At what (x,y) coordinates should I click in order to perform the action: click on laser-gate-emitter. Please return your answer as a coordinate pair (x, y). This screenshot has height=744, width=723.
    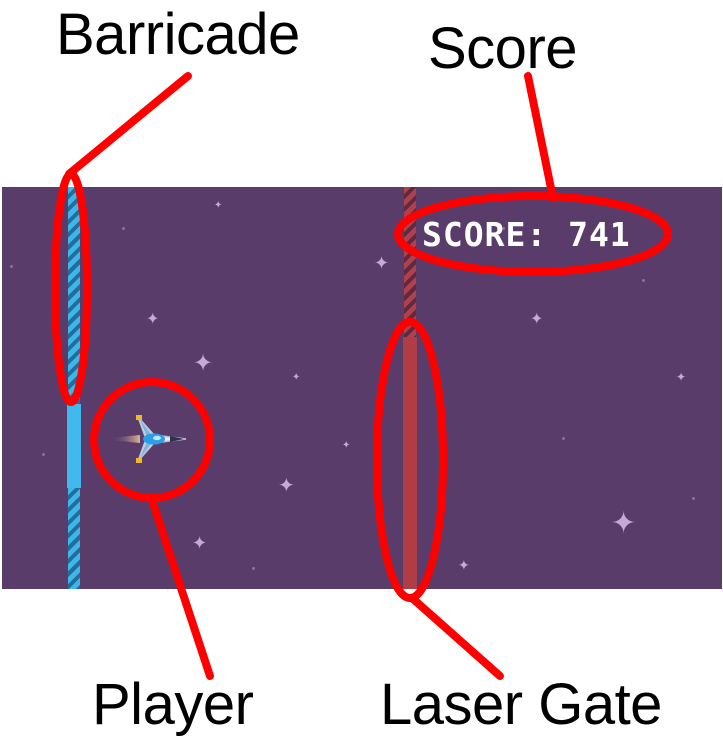
    Looking at the image, I should click on (410, 262).